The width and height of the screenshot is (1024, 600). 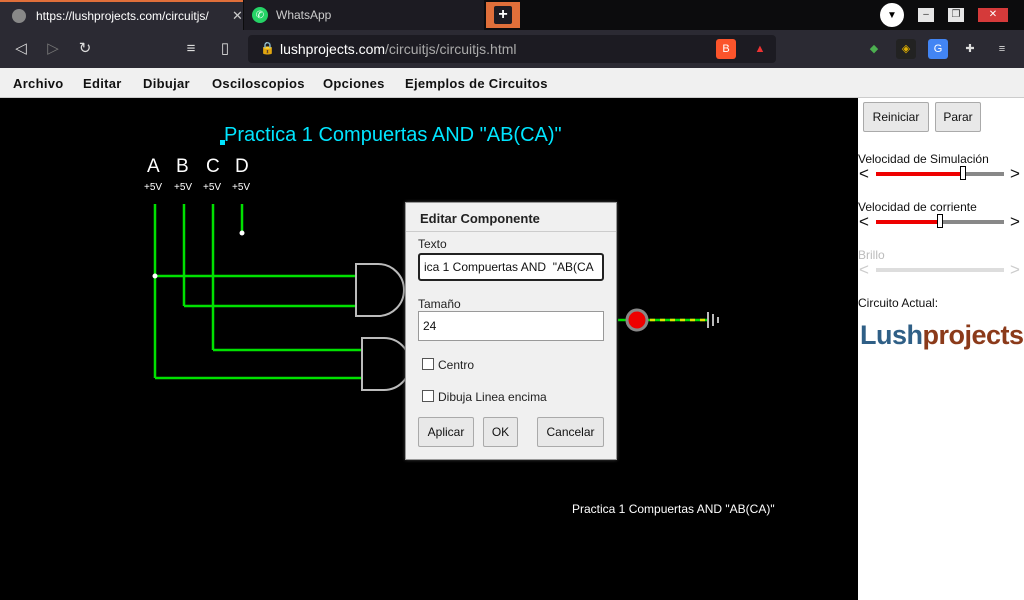 What do you see at coordinates (726, 49) in the screenshot?
I see `brave-icon: B` at bounding box center [726, 49].